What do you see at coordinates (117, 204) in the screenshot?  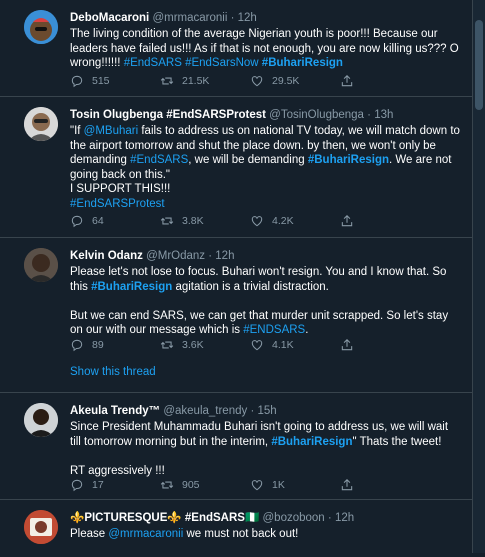 I see `hashtag-link: #EndSARSProtest` at bounding box center [117, 204].